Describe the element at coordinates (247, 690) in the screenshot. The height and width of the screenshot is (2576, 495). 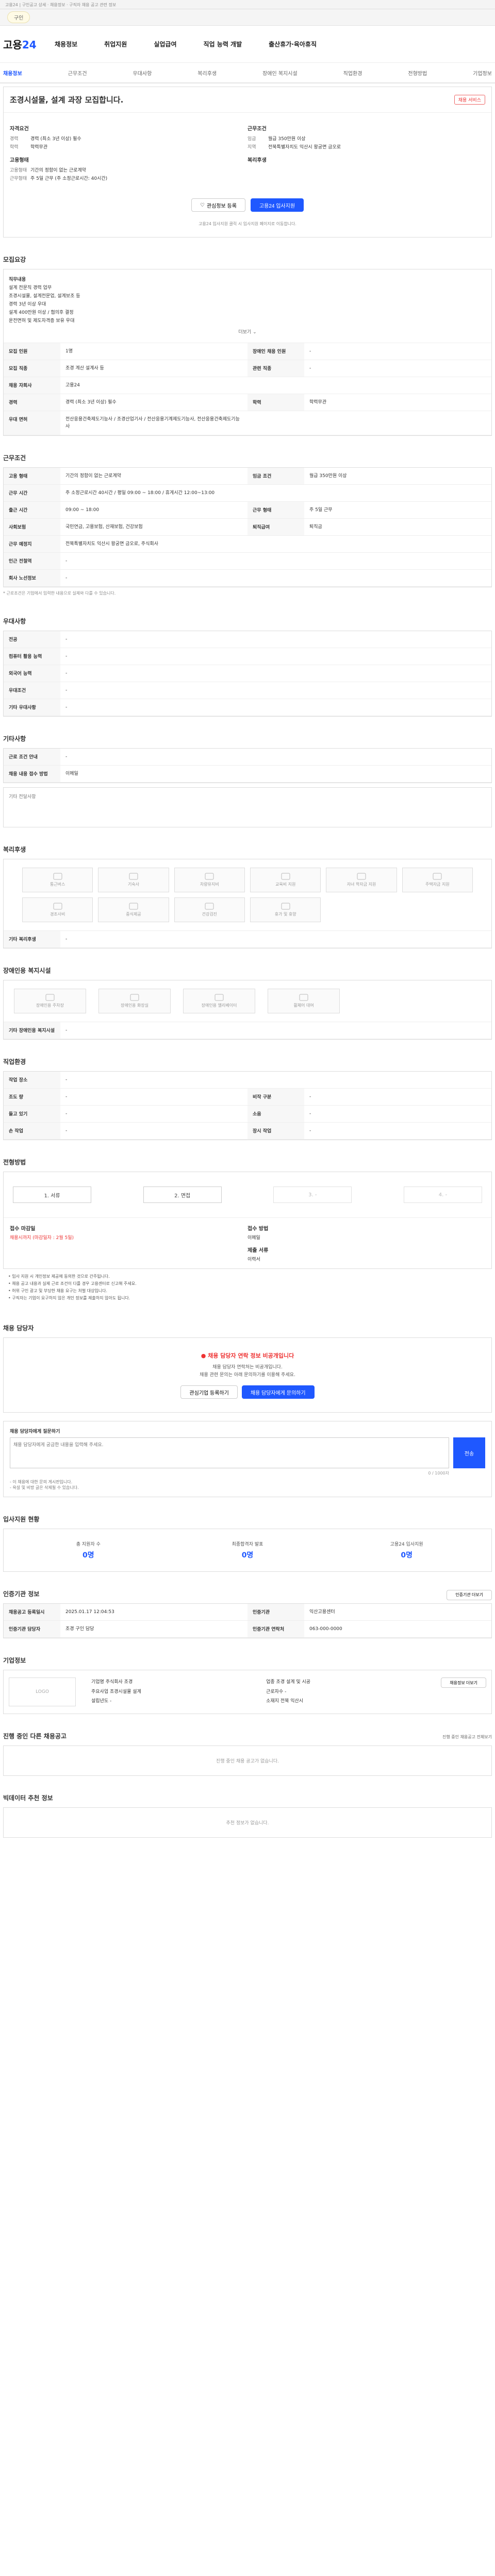
I see `table-row: 우대조건 -` at that location.